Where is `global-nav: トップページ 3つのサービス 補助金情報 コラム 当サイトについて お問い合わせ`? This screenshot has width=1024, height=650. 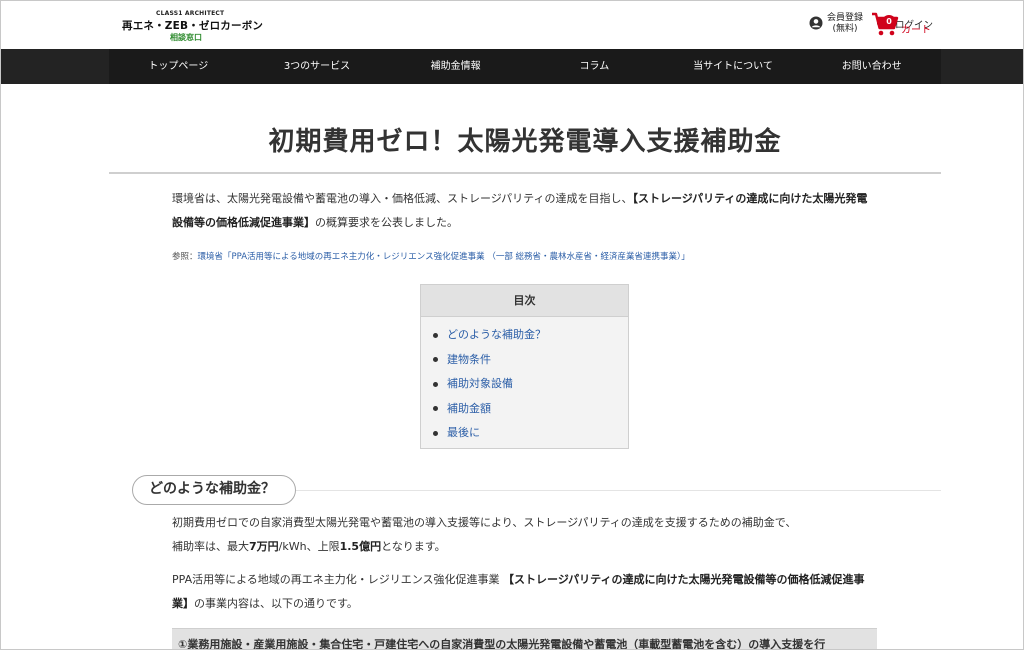 global-nav: トップページ 3つのサービス 補助金情報 コラム 当サイトについて お問い合わせ is located at coordinates (512, 66).